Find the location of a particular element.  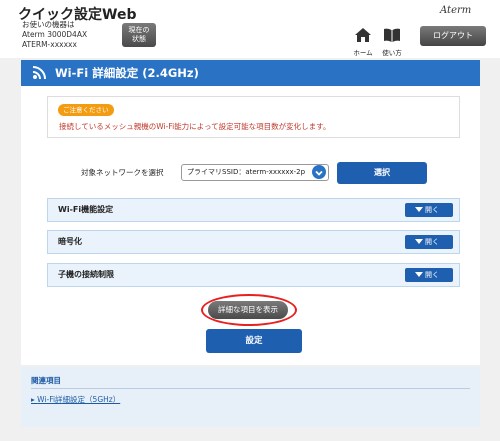

divider is located at coordinates (250, 388).